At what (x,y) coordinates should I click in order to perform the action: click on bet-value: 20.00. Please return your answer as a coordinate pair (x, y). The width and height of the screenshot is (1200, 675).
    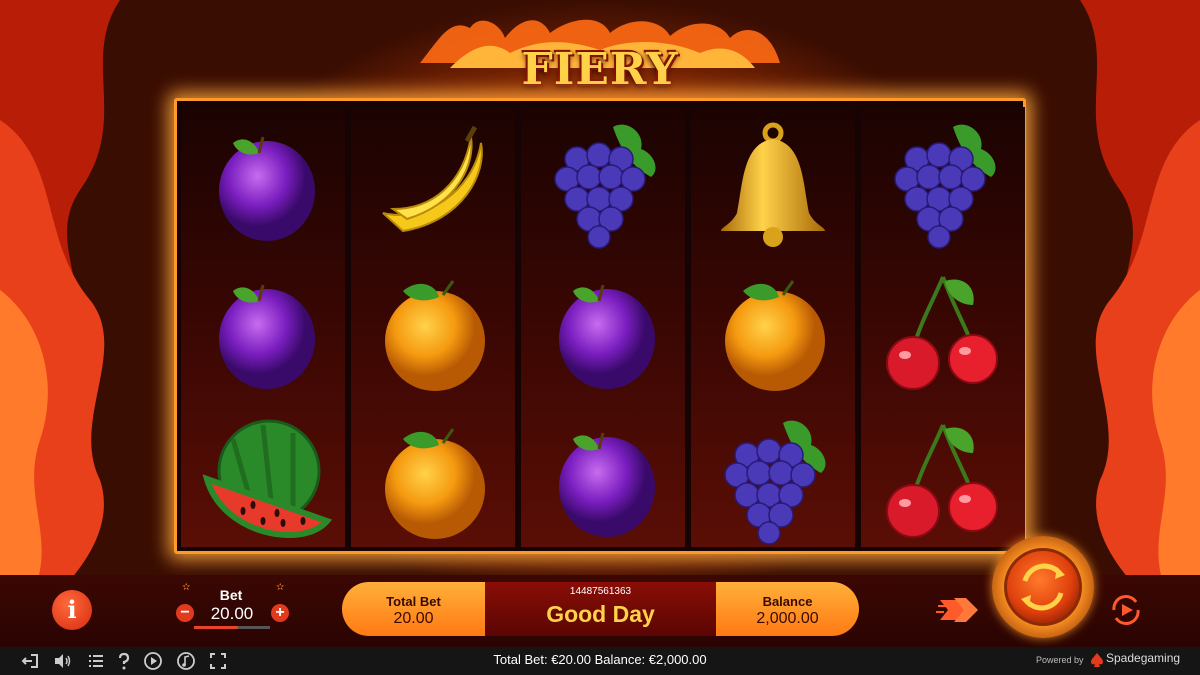
    Looking at the image, I should click on (232, 613).